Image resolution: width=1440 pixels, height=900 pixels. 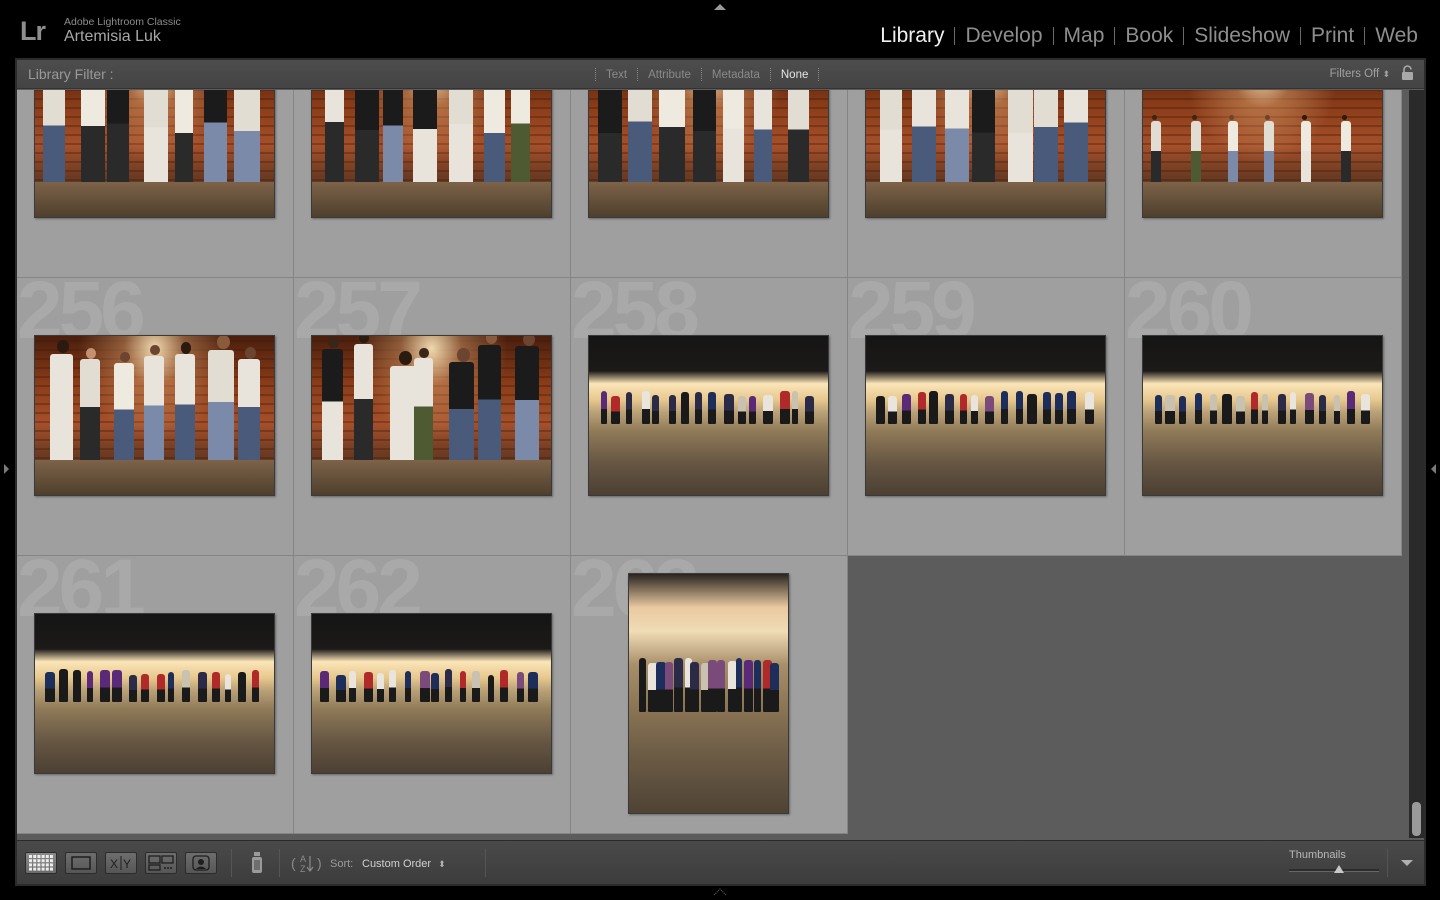 I want to click on thumbnail-size-slider-knob, so click(x=1338, y=869).